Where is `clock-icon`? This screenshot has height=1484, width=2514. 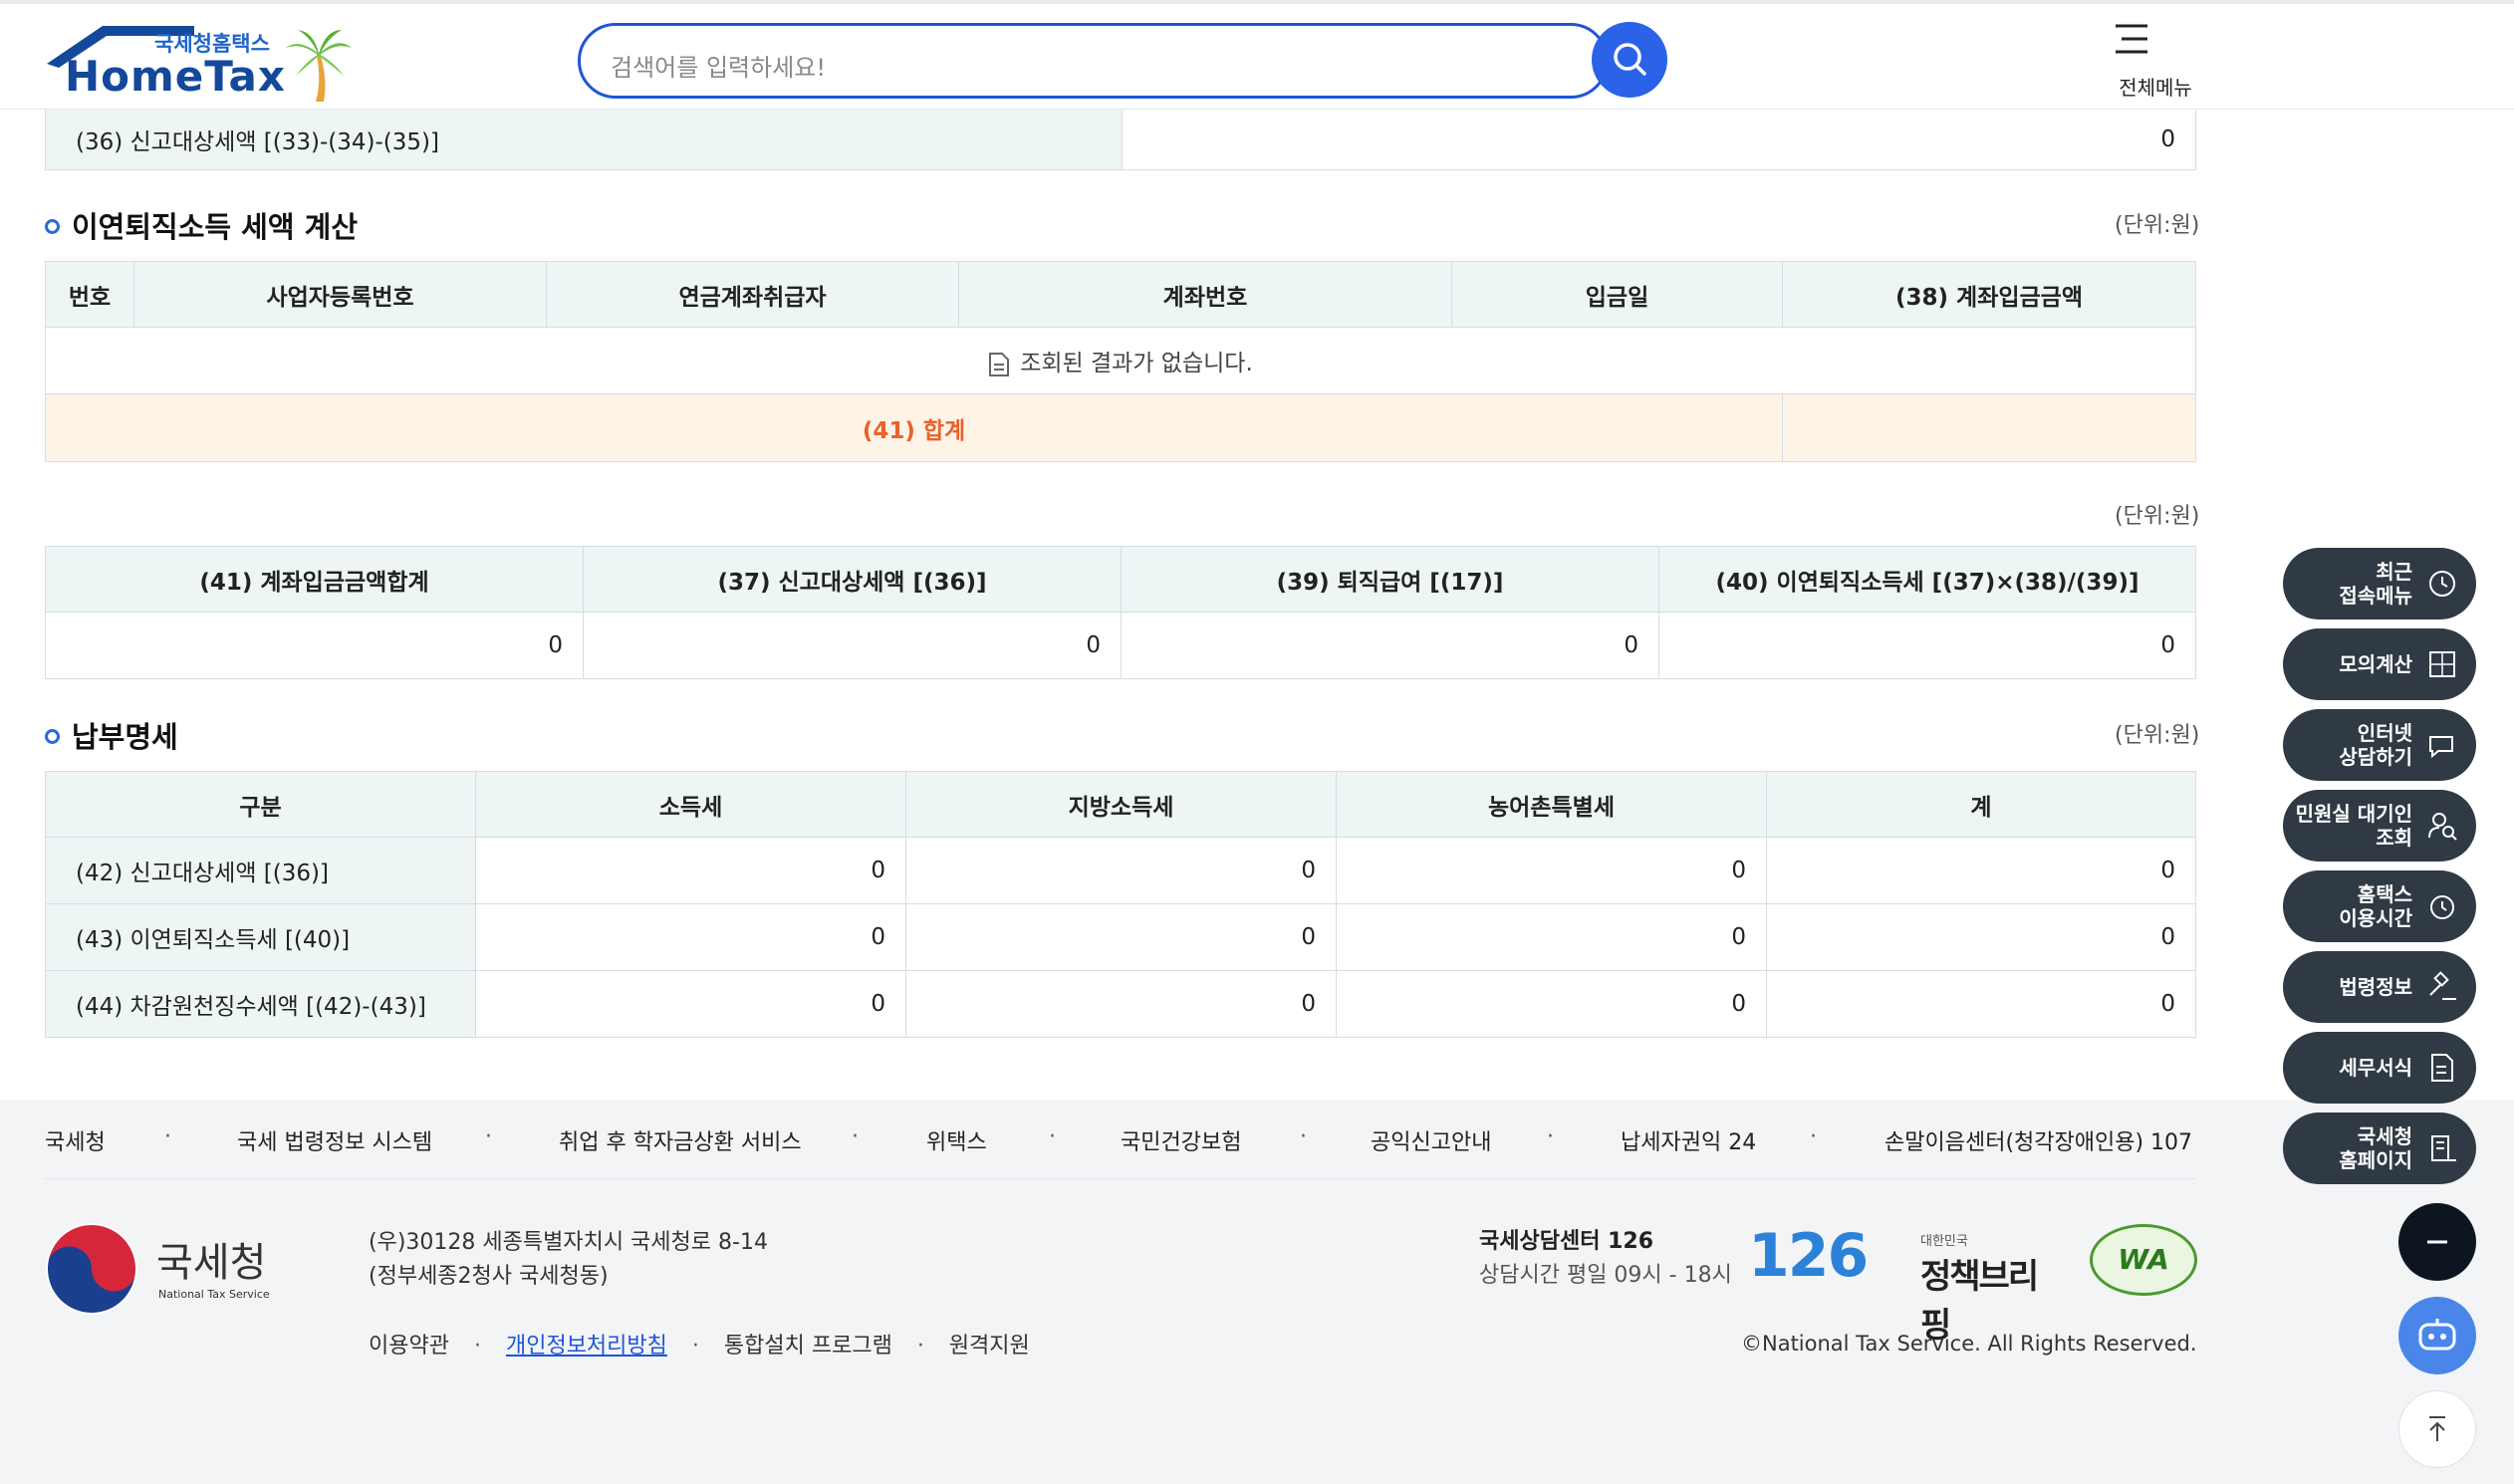
clock-icon is located at coordinates (2442, 584).